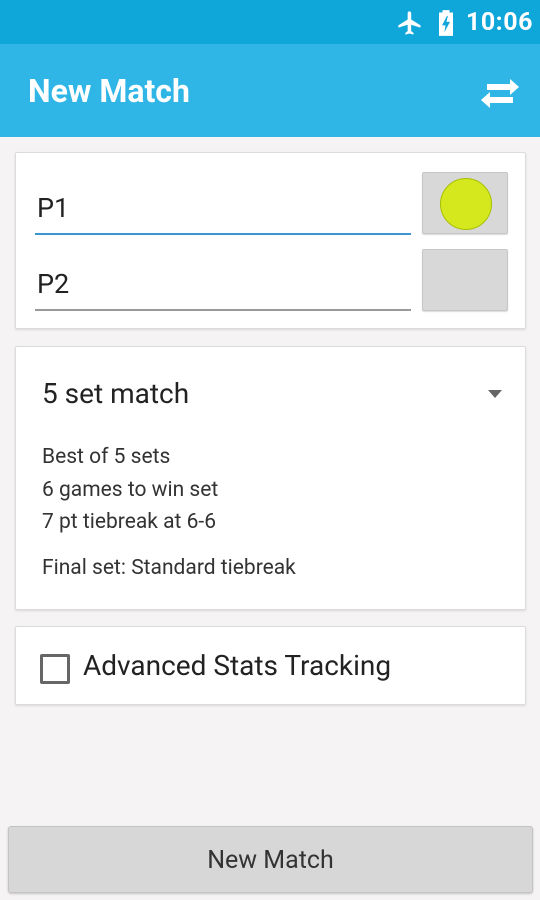 The width and height of the screenshot is (540, 900). I want to click on swap-players-button, so click(500, 91).